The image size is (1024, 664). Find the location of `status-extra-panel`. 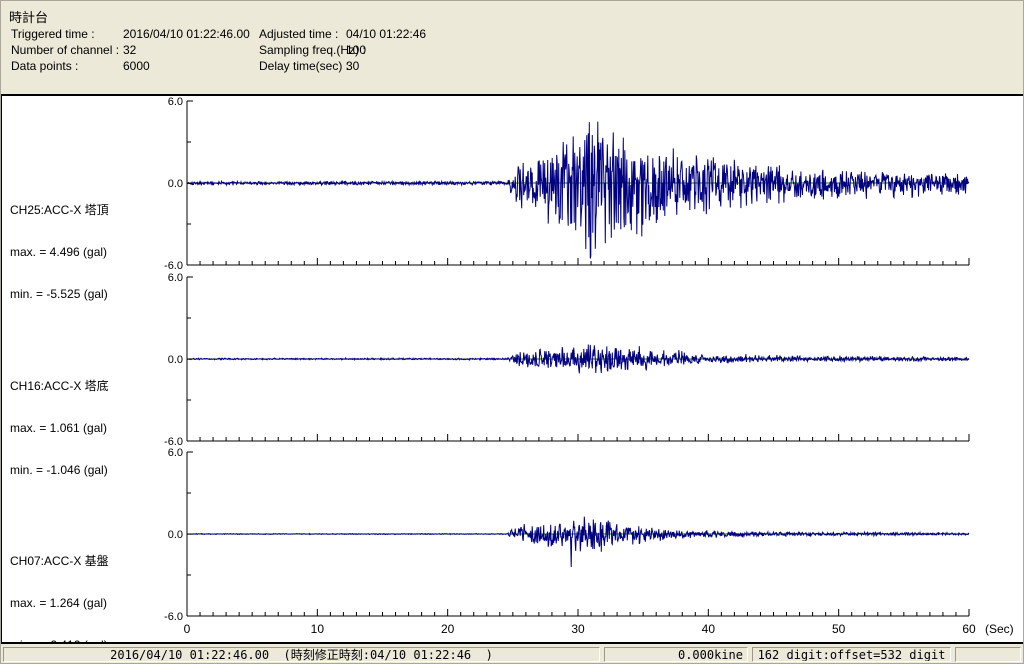

status-extra-panel is located at coordinates (988, 654).